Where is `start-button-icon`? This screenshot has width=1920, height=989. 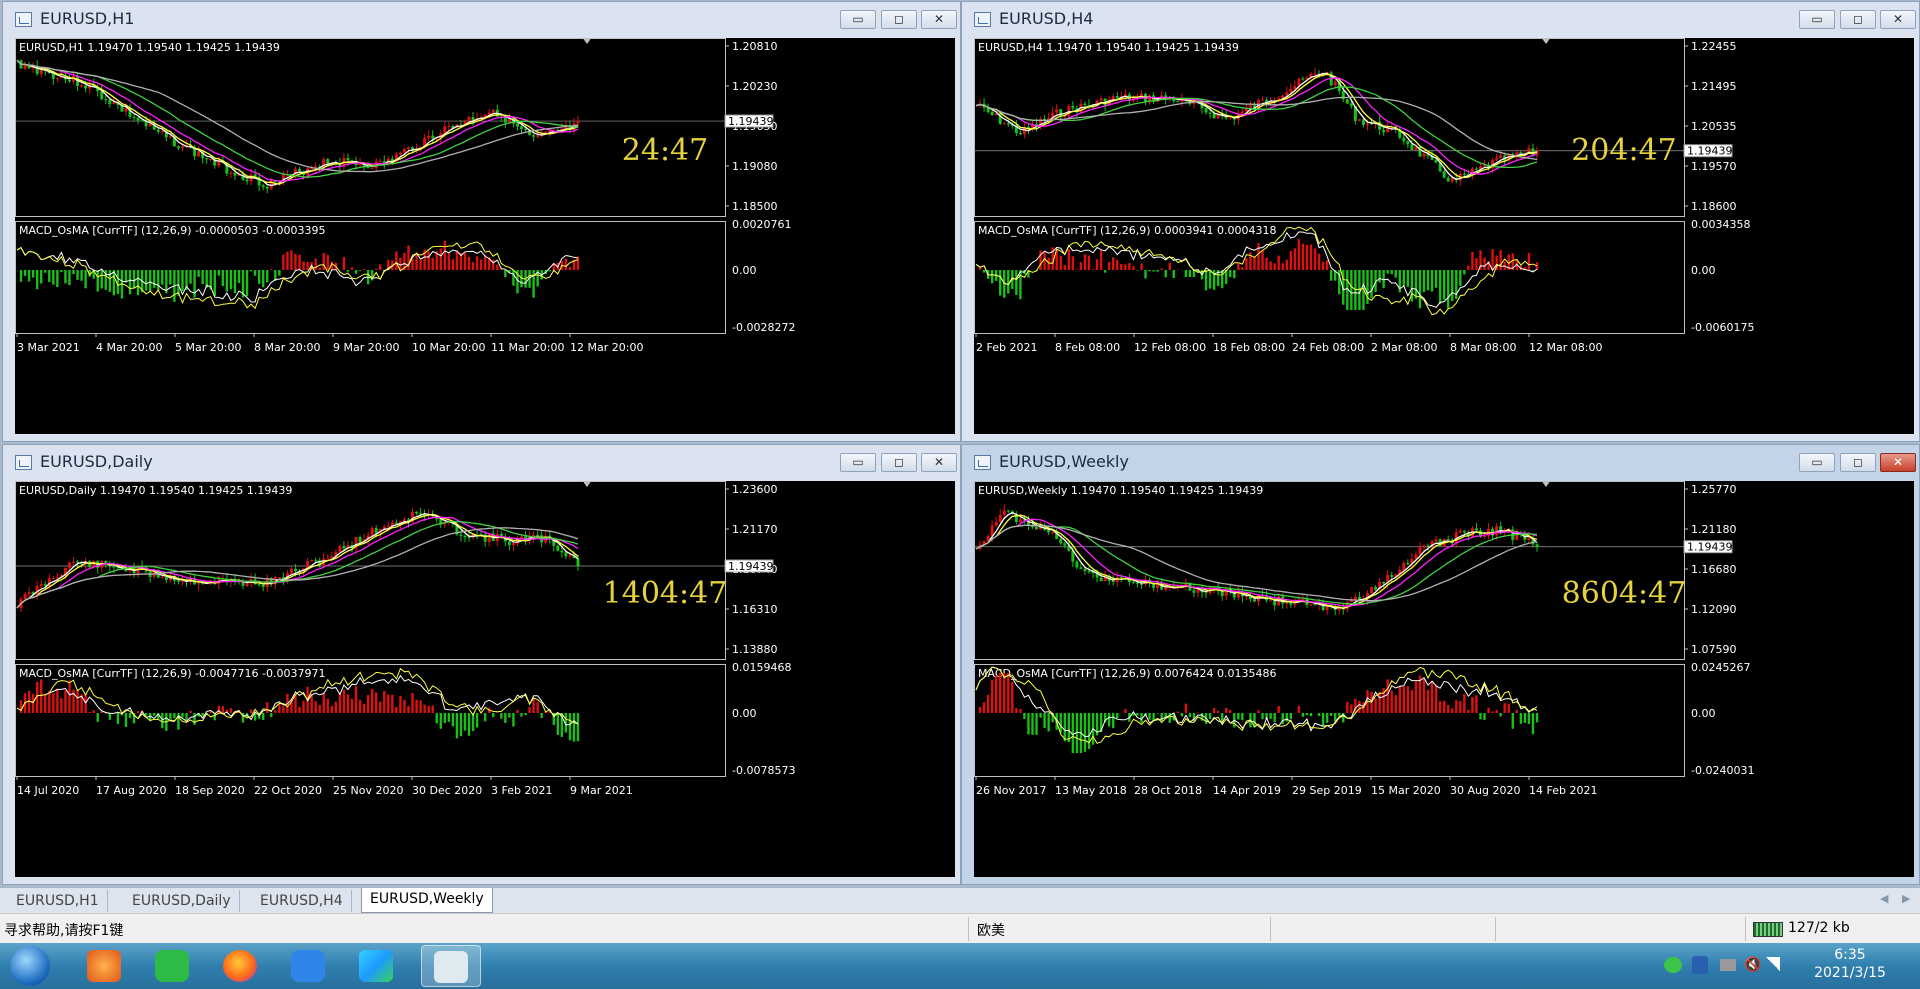 start-button-icon is located at coordinates (30, 966).